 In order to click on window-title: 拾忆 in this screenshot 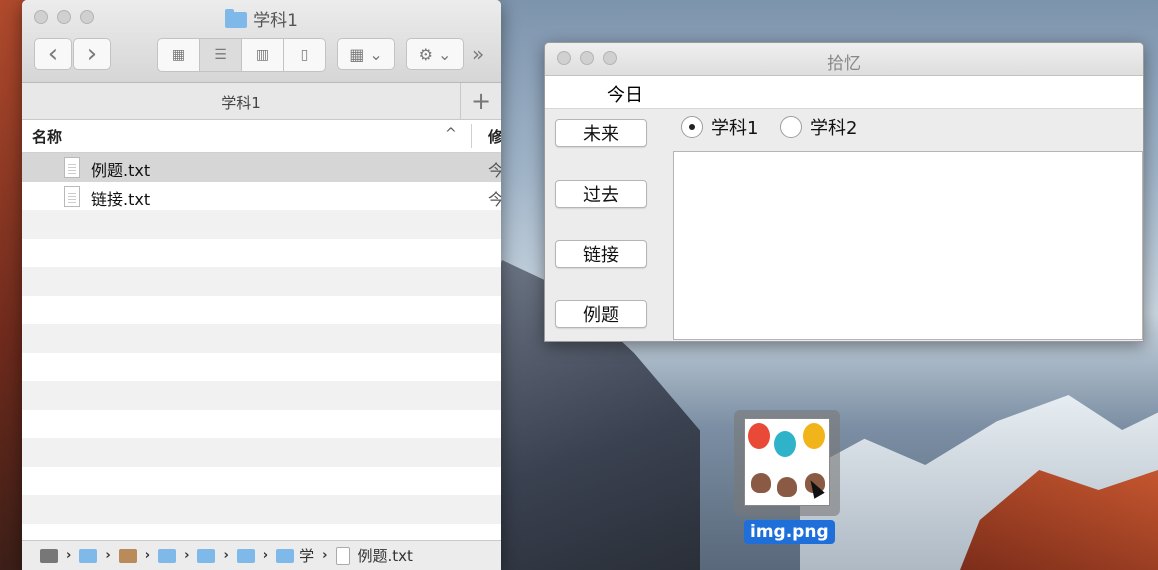, I will do `click(844, 64)`.